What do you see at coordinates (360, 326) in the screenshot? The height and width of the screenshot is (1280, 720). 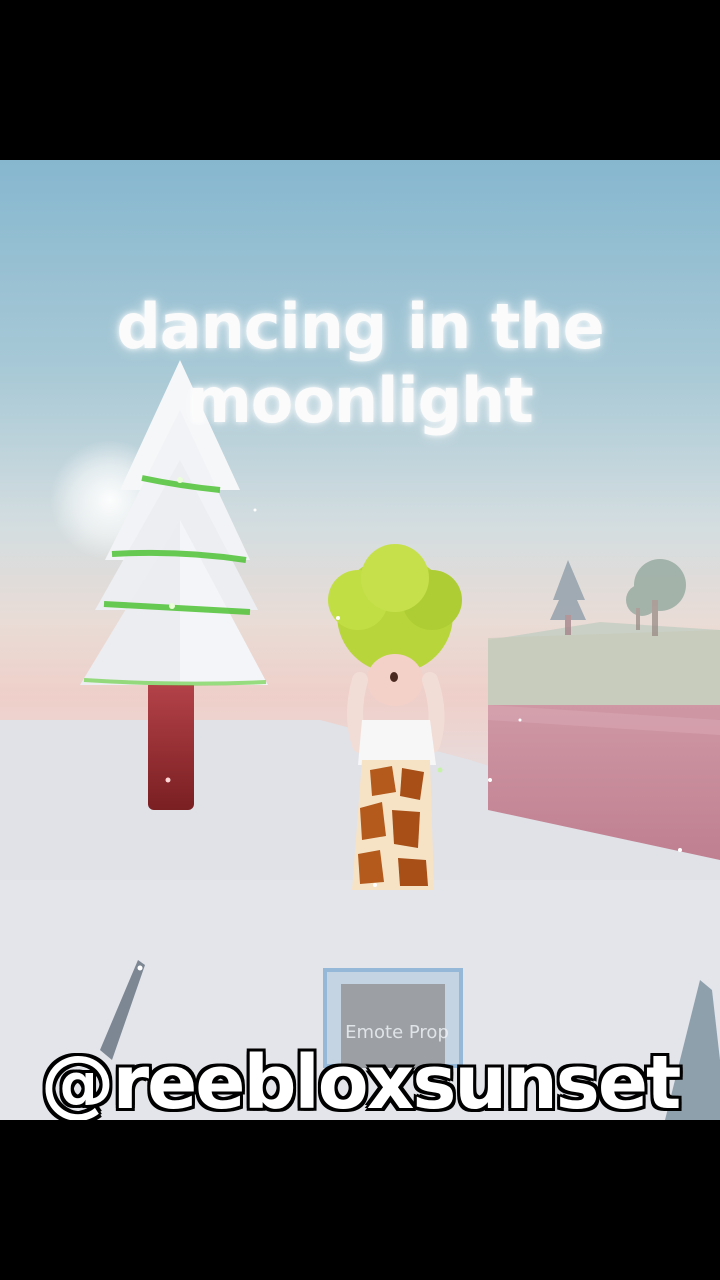 I see `title-line-1: dancing in the` at bounding box center [360, 326].